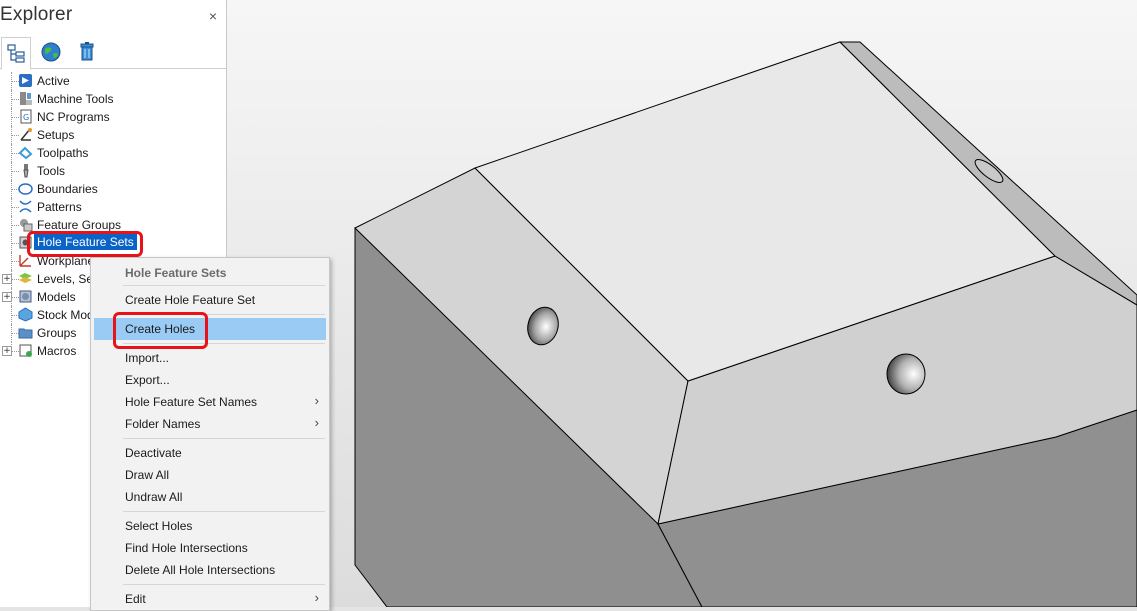 This screenshot has height=611, width=1137. Describe the element at coordinates (67, 189) in the screenshot. I see `tree-item-label: Boundaries` at that location.